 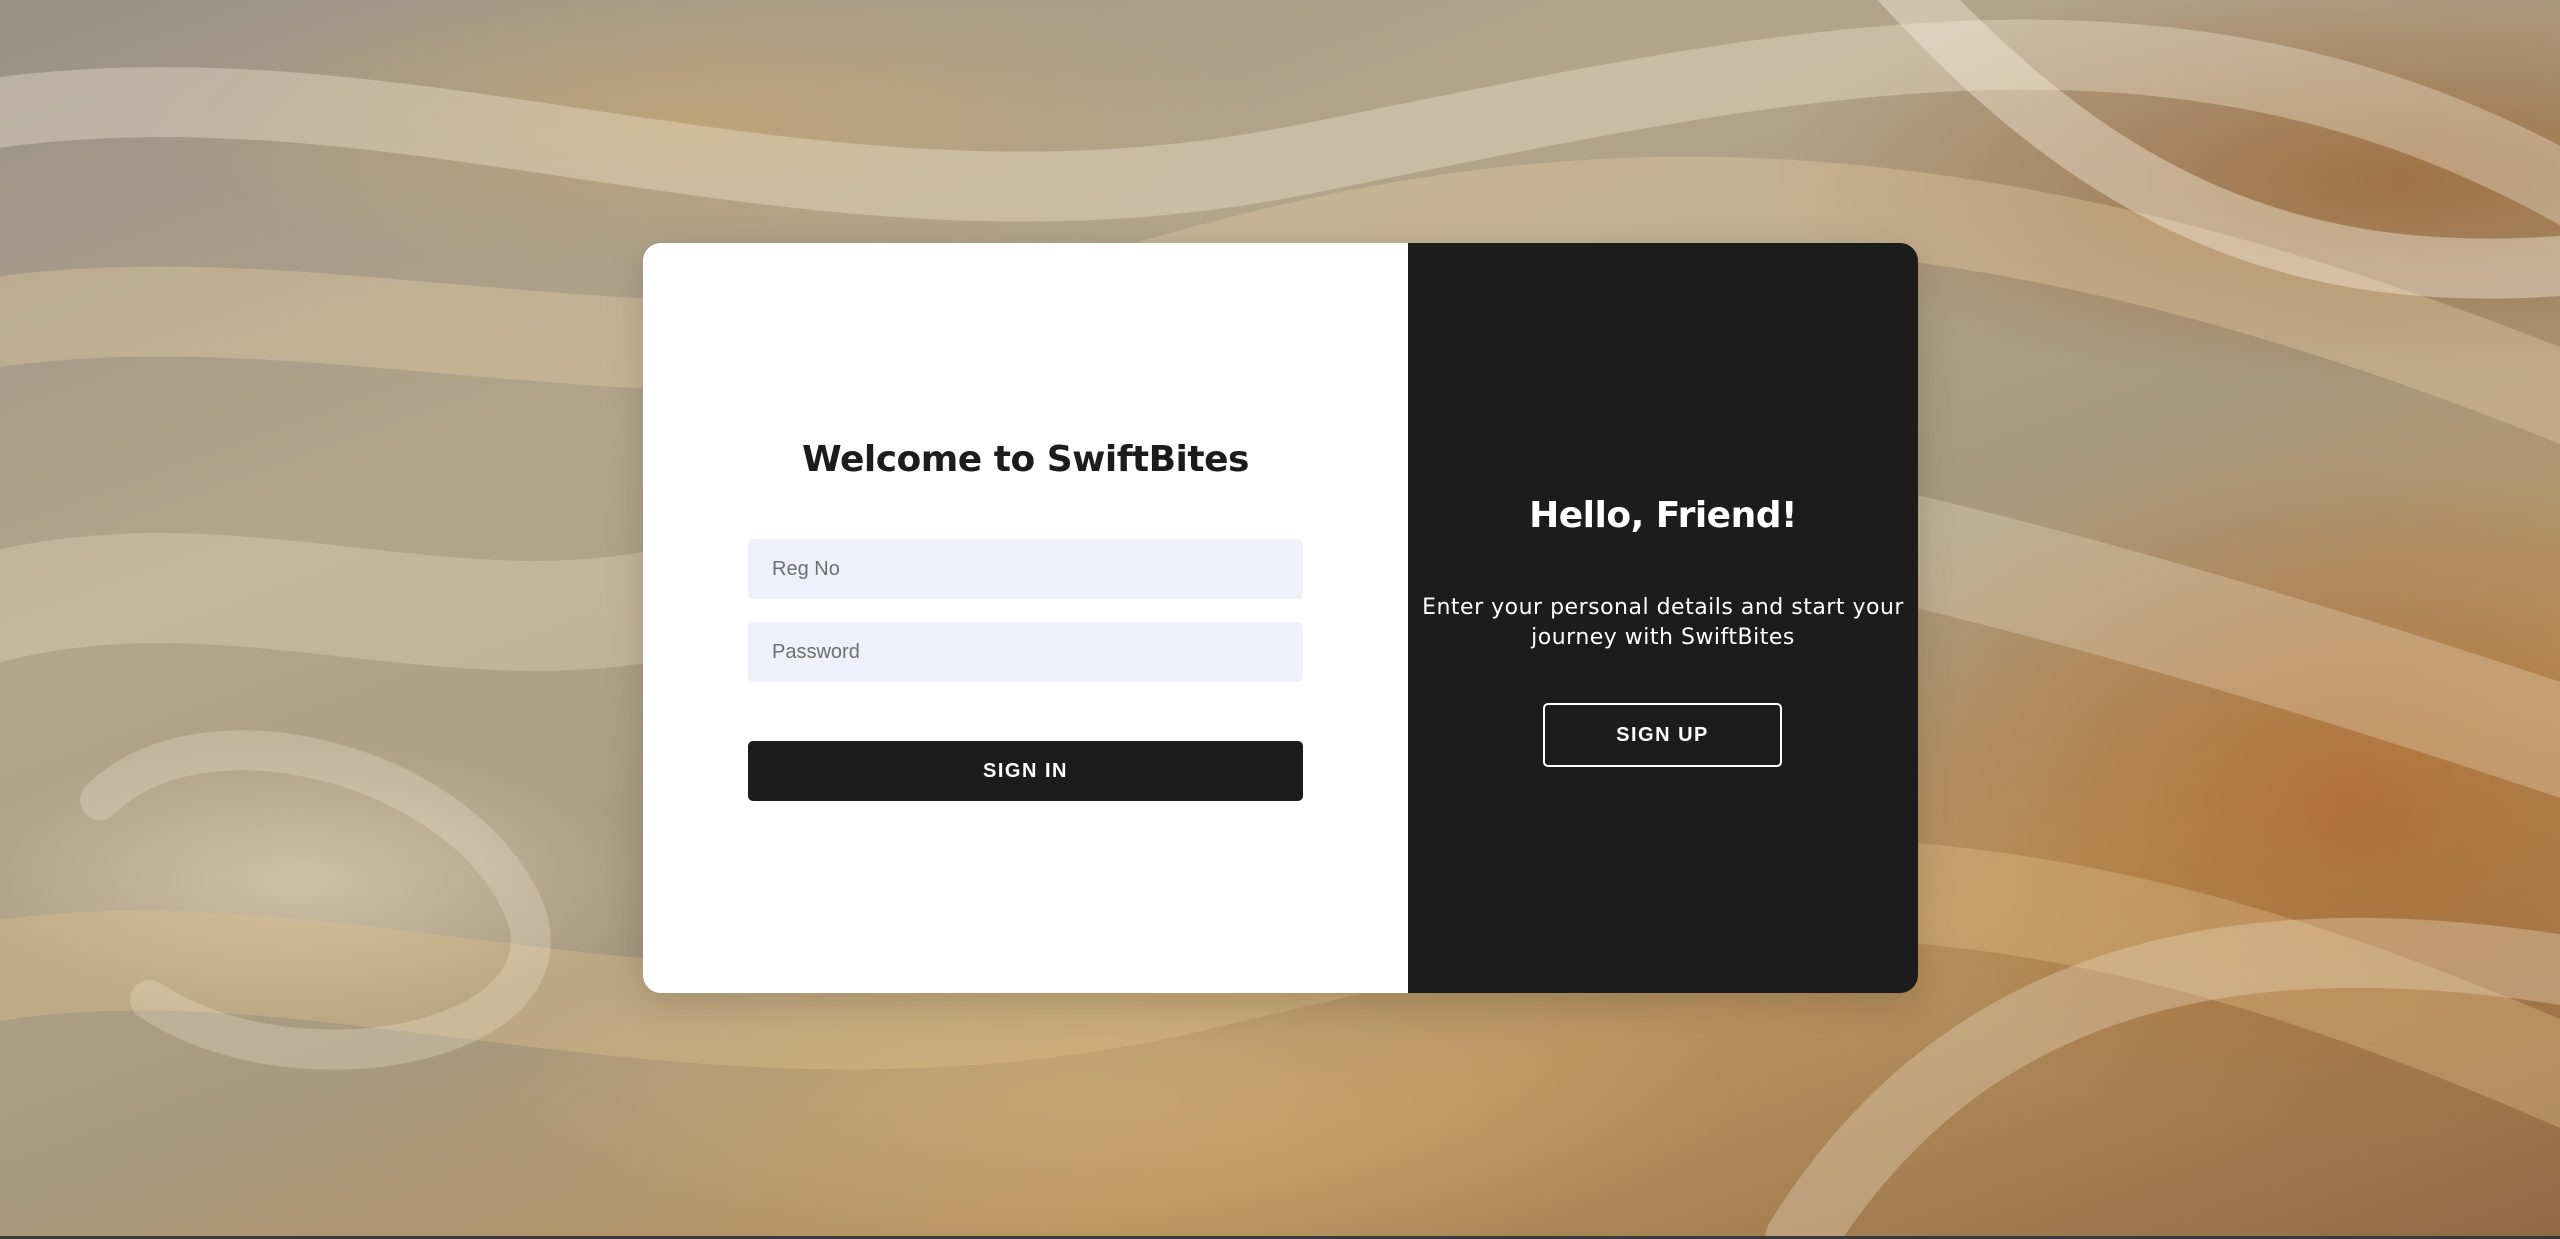 What do you see at coordinates (1025, 771) in the screenshot?
I see `sign-in-button: SIGN IN` at bounding box center [1025, 771].